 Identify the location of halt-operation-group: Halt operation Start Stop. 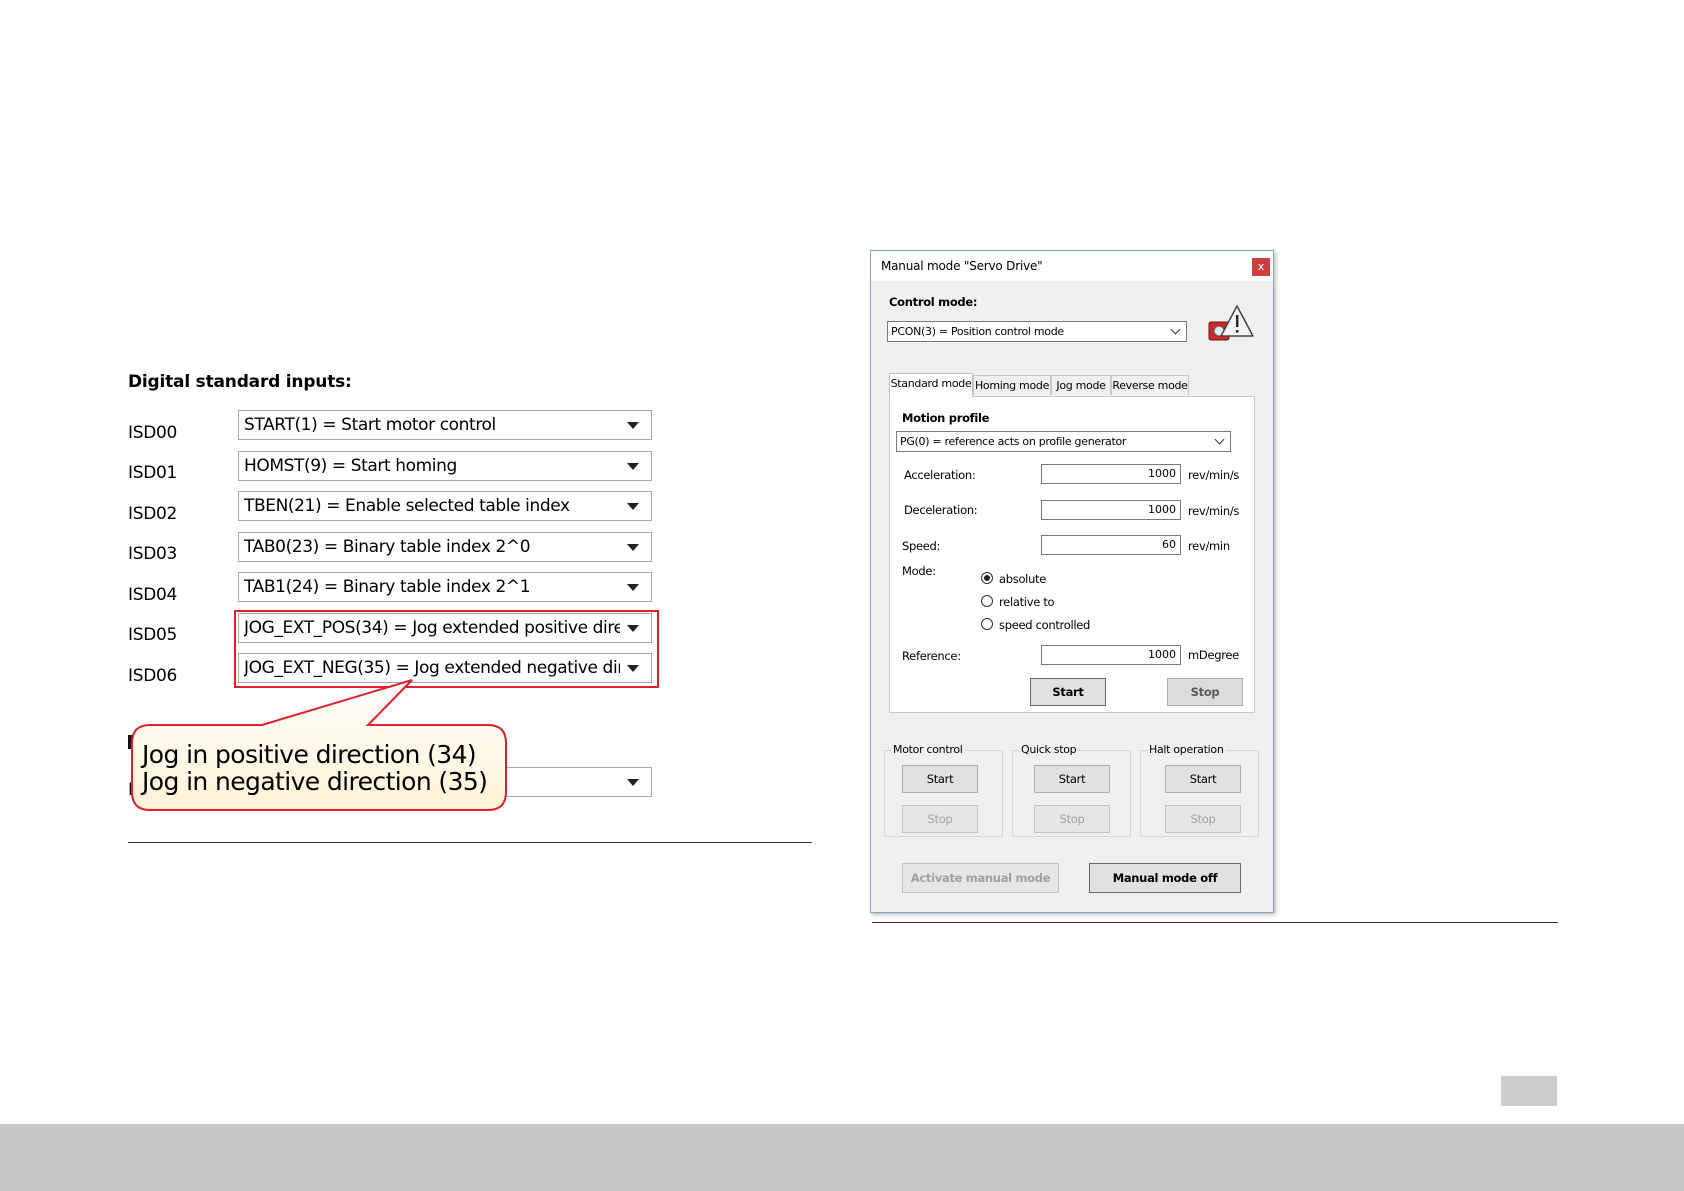
(1199, 790).